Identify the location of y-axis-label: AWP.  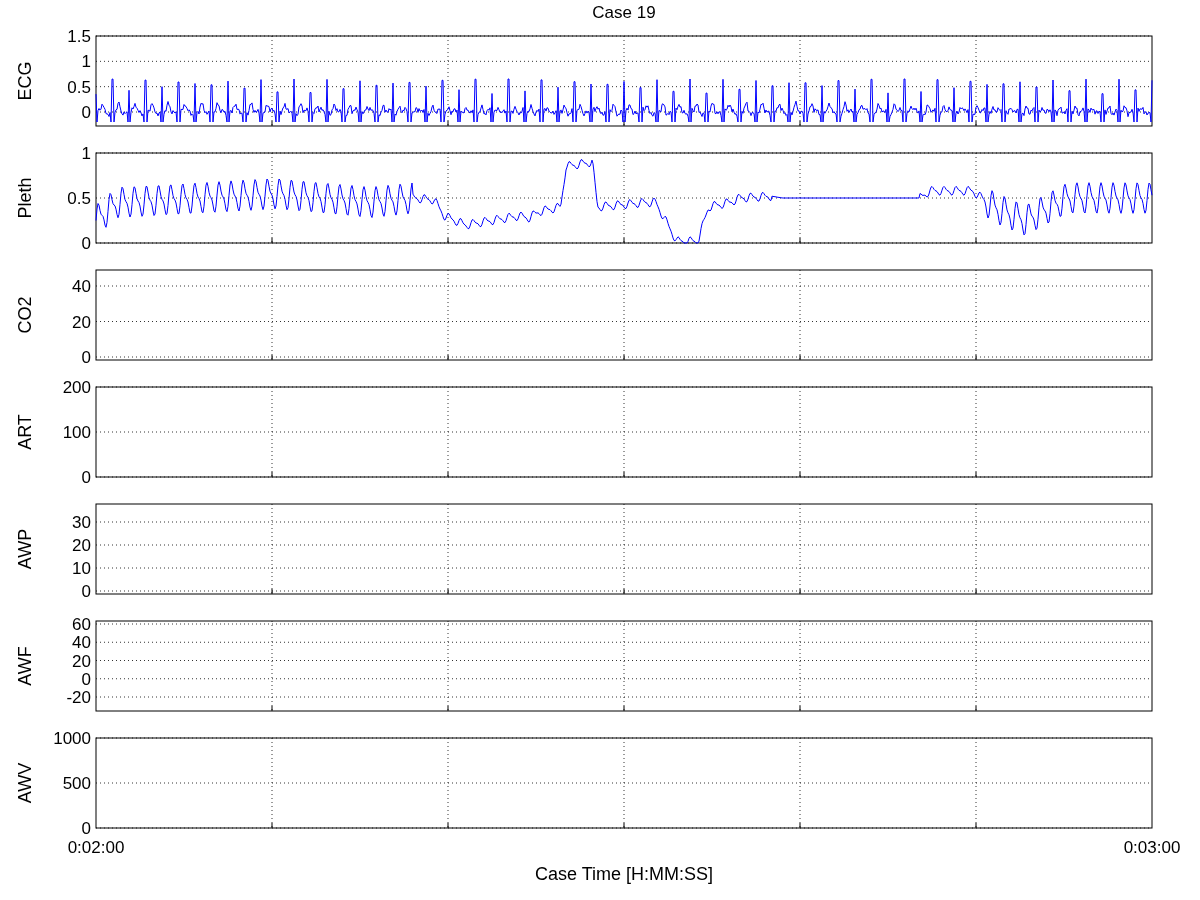
(25, 549).